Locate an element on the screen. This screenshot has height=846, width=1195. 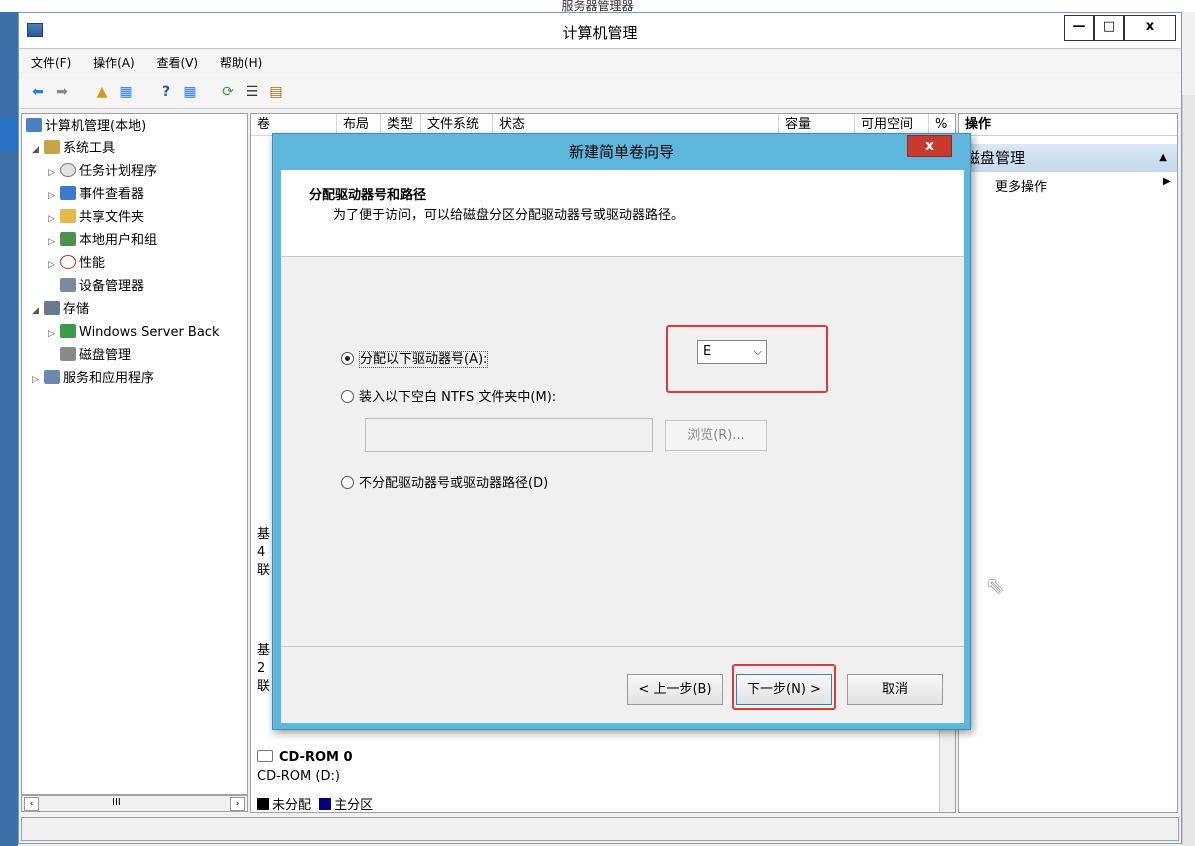
device-manager-icon is located at coordinates (68, 285).